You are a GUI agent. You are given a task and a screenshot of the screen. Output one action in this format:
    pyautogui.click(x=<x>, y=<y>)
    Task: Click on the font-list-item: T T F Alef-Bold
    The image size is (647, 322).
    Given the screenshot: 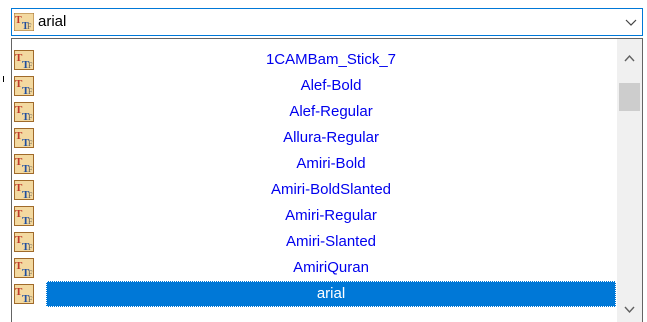 What is the action you would take?
    pyautogui.click(x=314, y=86)
    